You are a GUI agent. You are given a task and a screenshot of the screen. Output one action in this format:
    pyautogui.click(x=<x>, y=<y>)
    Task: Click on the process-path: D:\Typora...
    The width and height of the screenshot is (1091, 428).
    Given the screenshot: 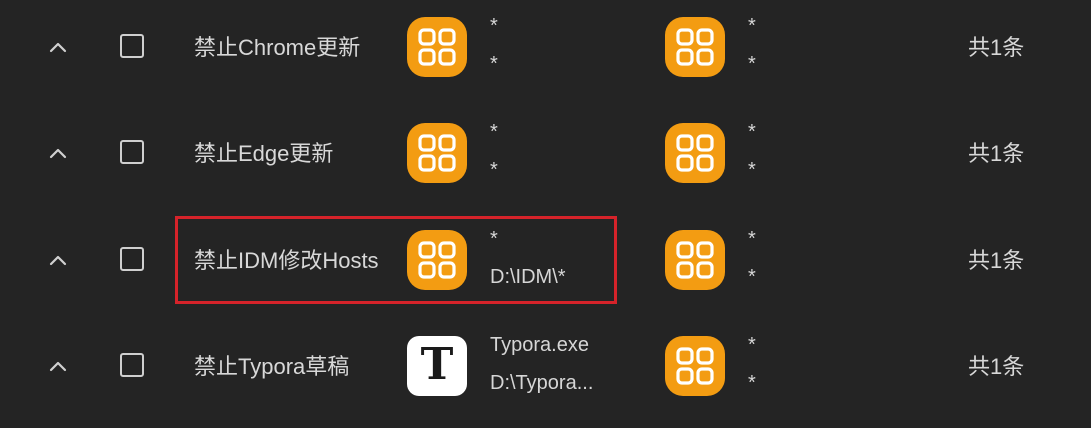 What is the action you would take?
    pyautogui.click(x=542, y=383)
    